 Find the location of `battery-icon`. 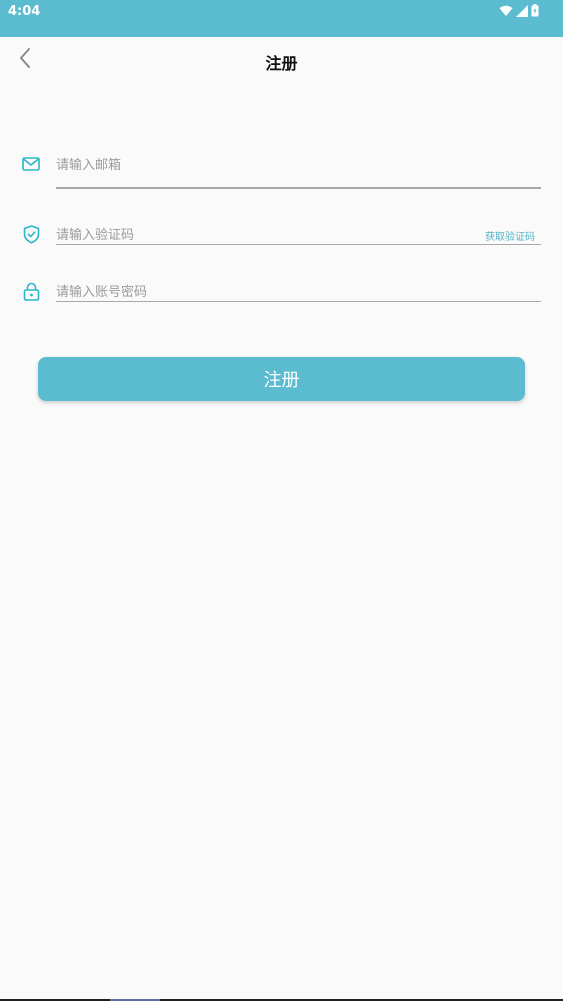

battery-icon is located at coordinates (535, 10).